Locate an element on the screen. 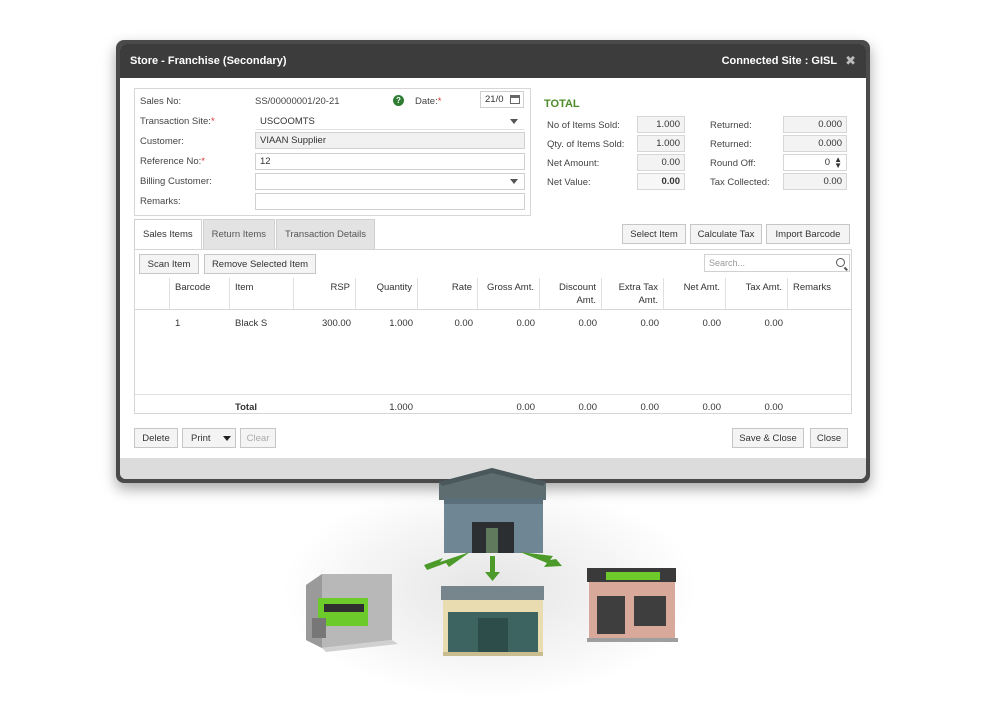 This screenshot has width=985, height=720. warehouse-icon is located at coordinates (492, 510).